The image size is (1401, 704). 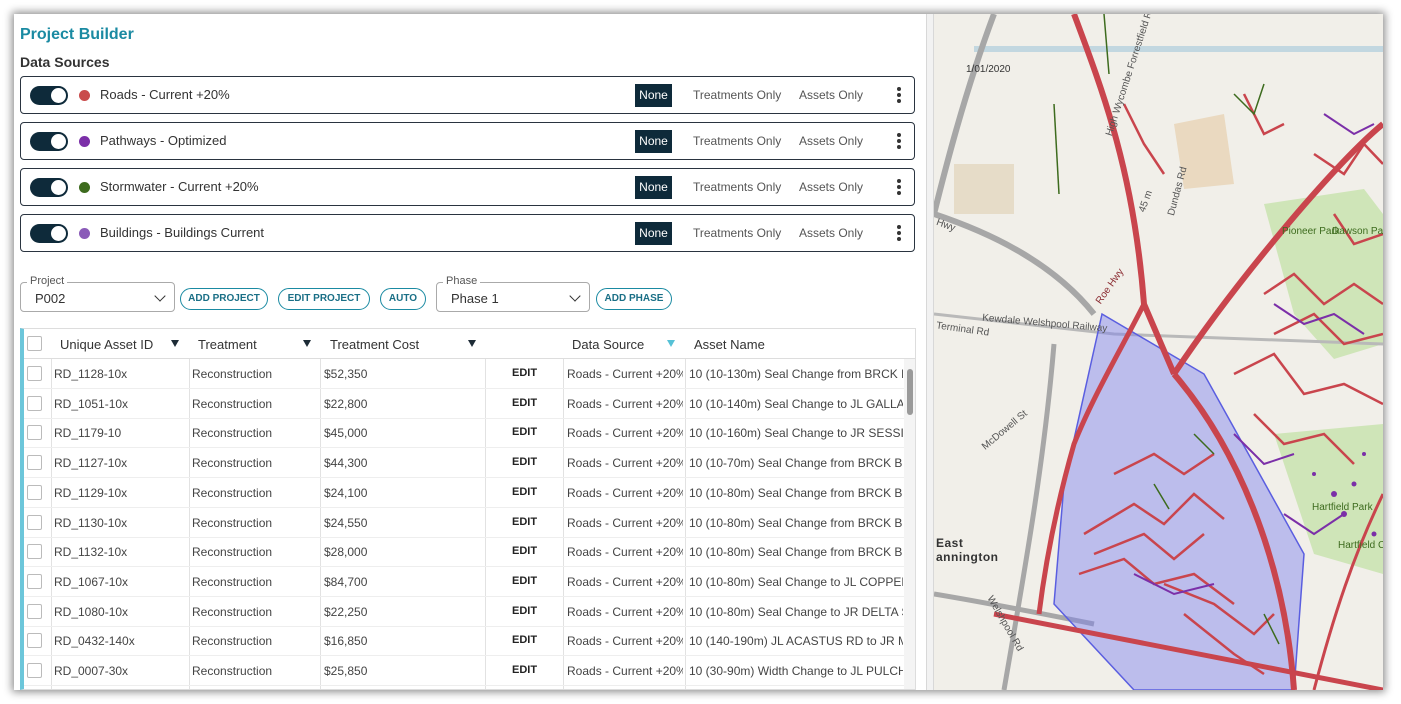 I want to click on panel-splitter, so click(x=930, y=352).